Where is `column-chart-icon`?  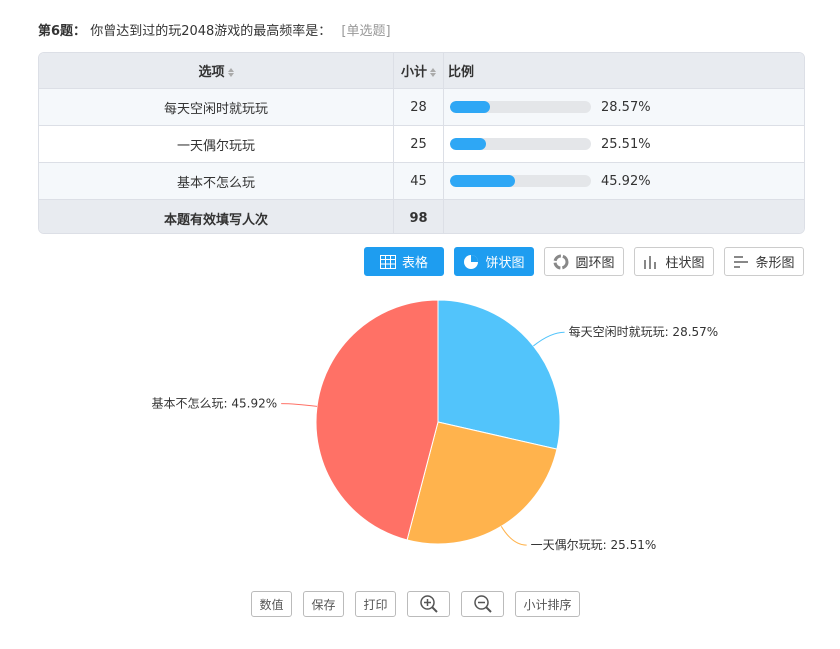
column-chart-icon is located at coordinates (650, 262).